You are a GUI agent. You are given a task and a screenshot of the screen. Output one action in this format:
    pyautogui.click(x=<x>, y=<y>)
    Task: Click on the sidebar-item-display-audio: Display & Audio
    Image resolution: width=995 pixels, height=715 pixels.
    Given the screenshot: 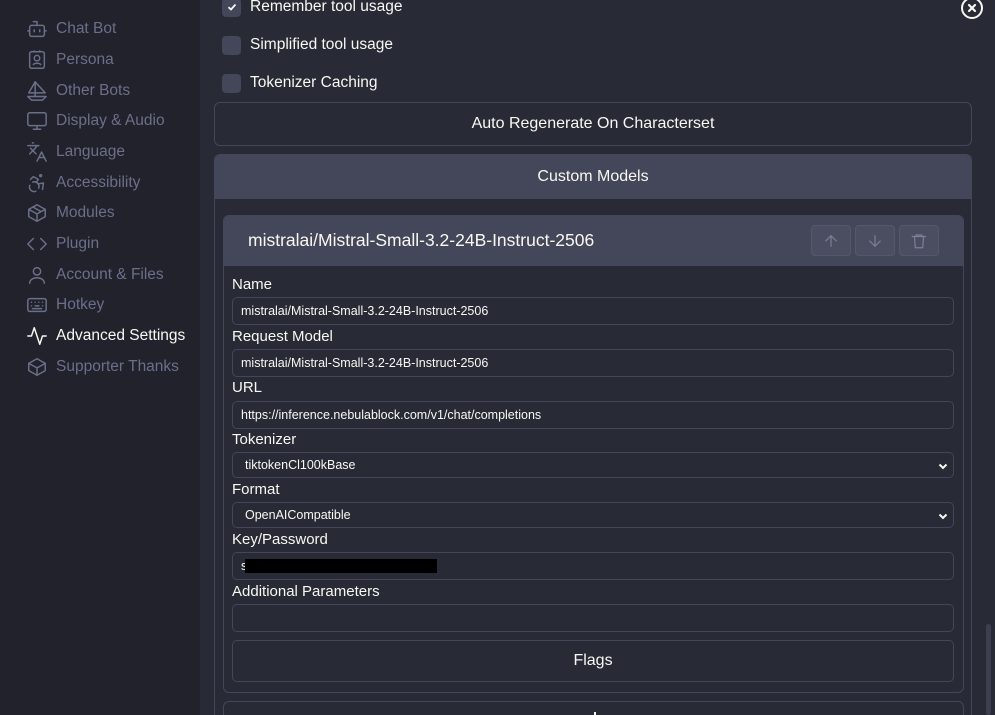 What is the action you would take?
    pyautogui.click(x=95, y=121)
    